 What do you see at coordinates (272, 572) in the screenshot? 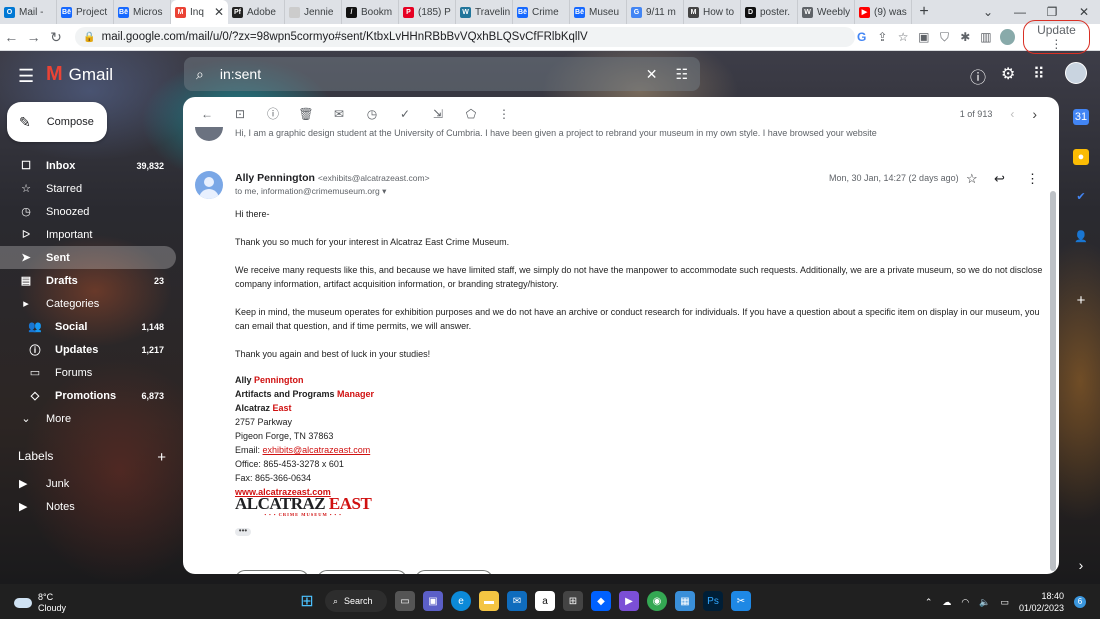
I see `reply-button` at bounding box center [272, 572].